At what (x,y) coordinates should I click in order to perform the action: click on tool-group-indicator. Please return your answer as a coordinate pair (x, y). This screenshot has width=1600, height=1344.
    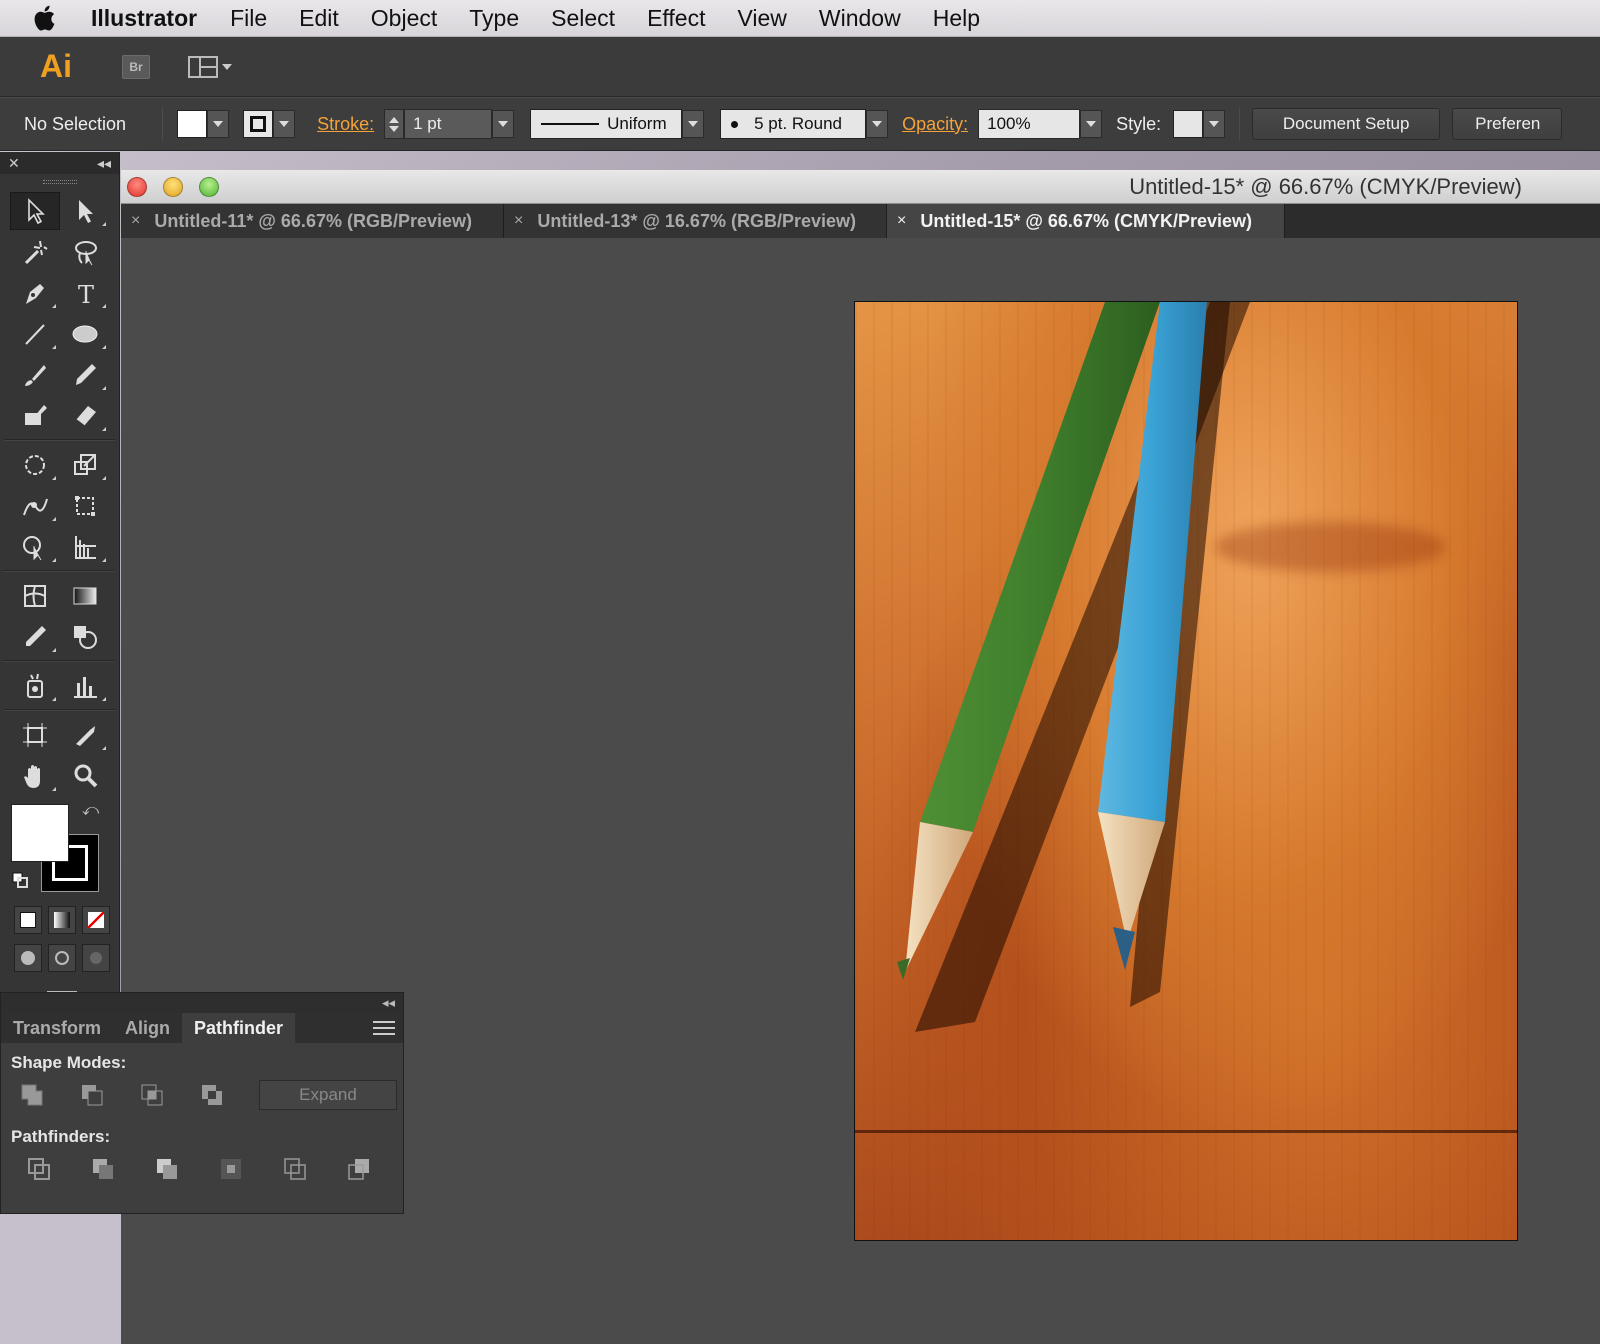
    Looking at the image, I should click on (54, 649).